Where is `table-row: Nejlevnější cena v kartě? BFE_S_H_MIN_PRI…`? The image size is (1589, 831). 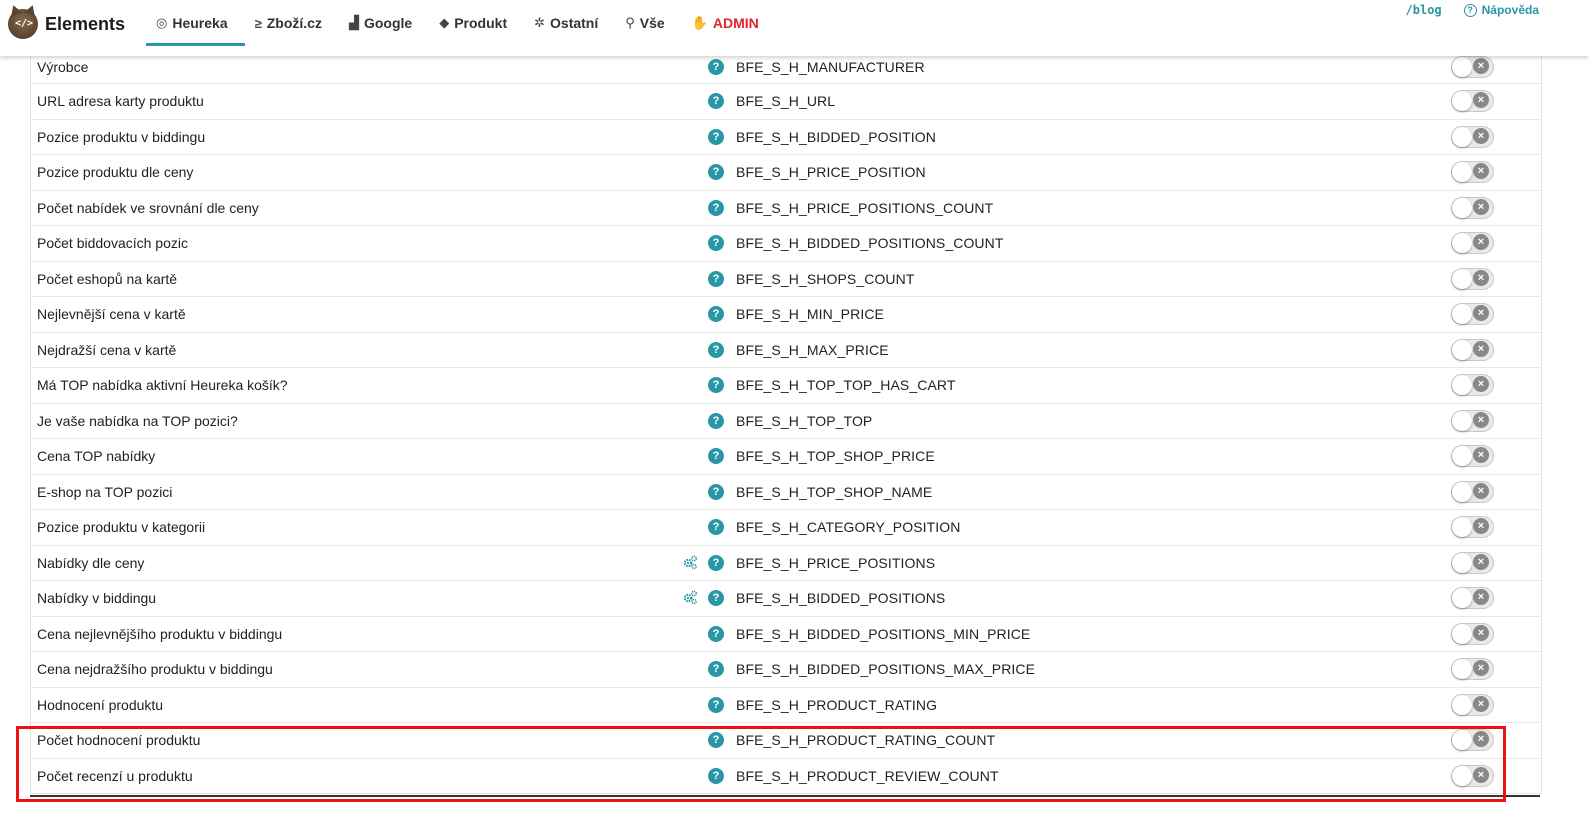 table-row: Nejlevnější cena v kartě? BFE_S_H_MIN_PRI… is located at coordinates (786, 315).